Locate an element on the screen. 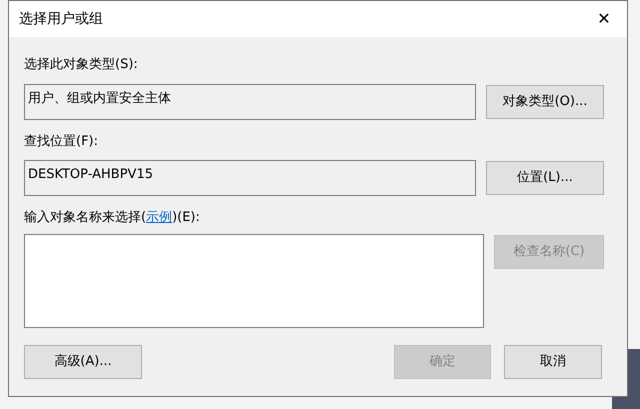 Image resolution: width=640 pixels, height=409 pixels. field-label: 选择此对象类型(S): is located at coordinates (81, 65).